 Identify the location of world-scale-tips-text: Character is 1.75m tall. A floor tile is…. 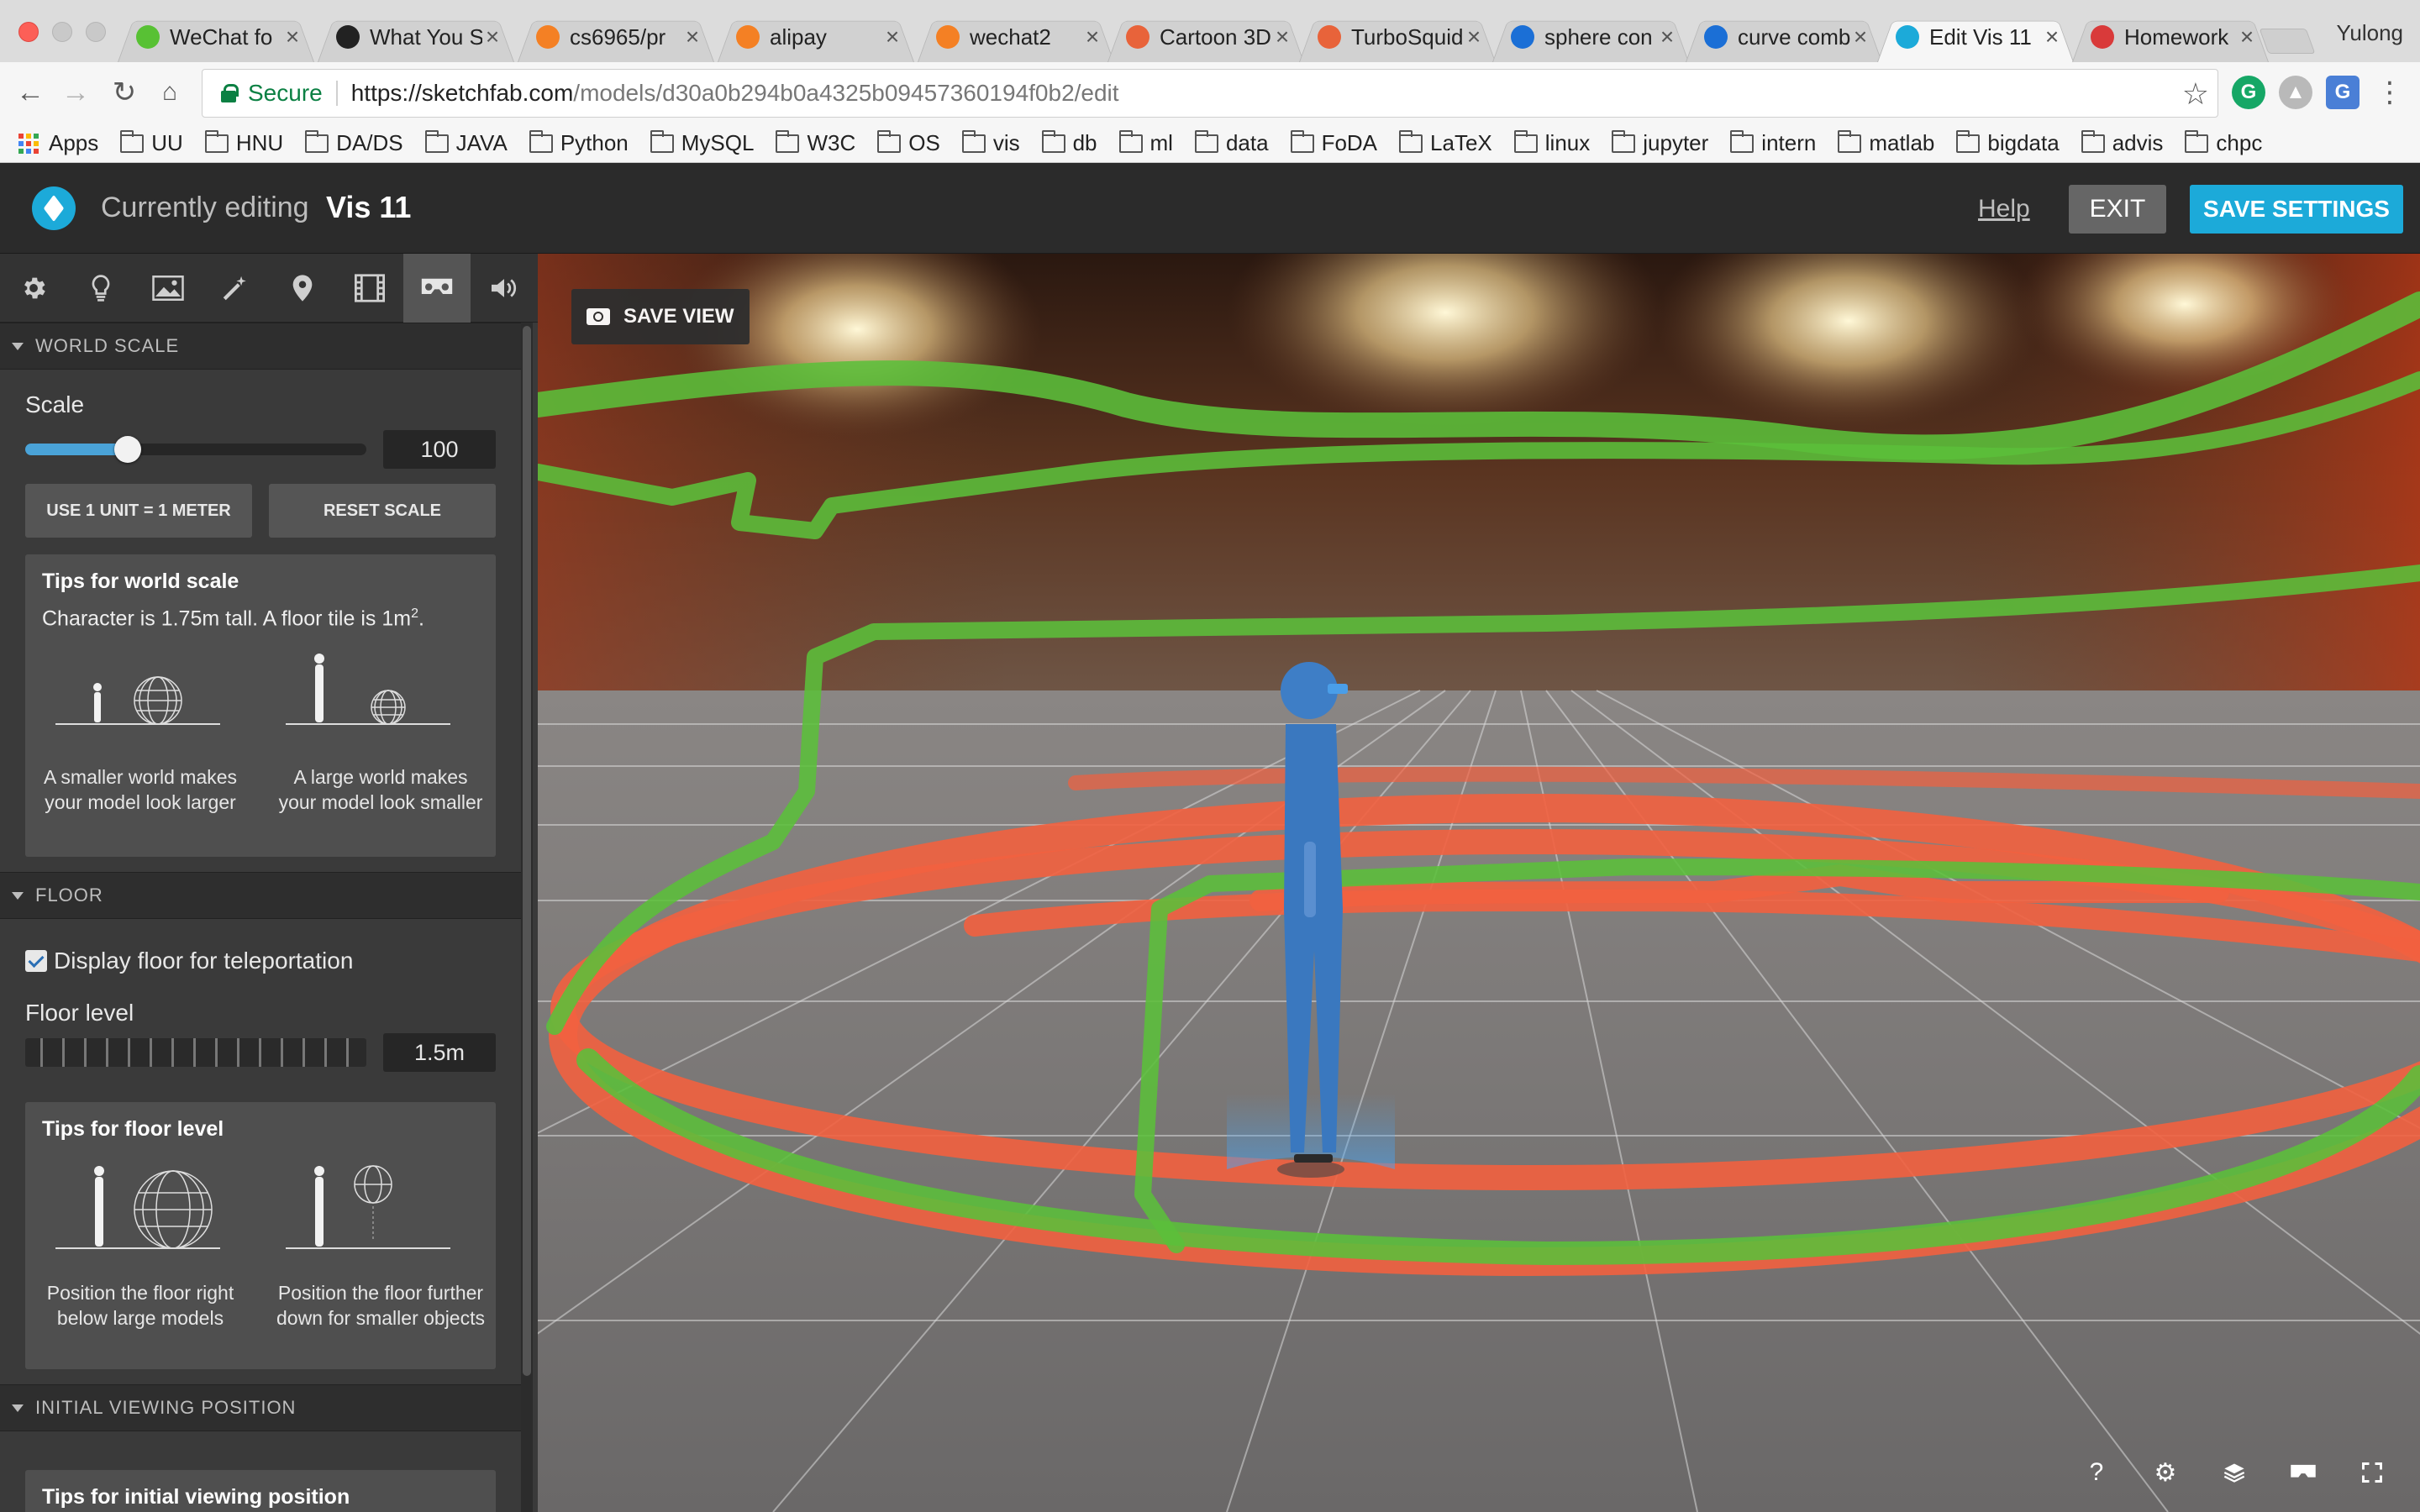
(233, 618).